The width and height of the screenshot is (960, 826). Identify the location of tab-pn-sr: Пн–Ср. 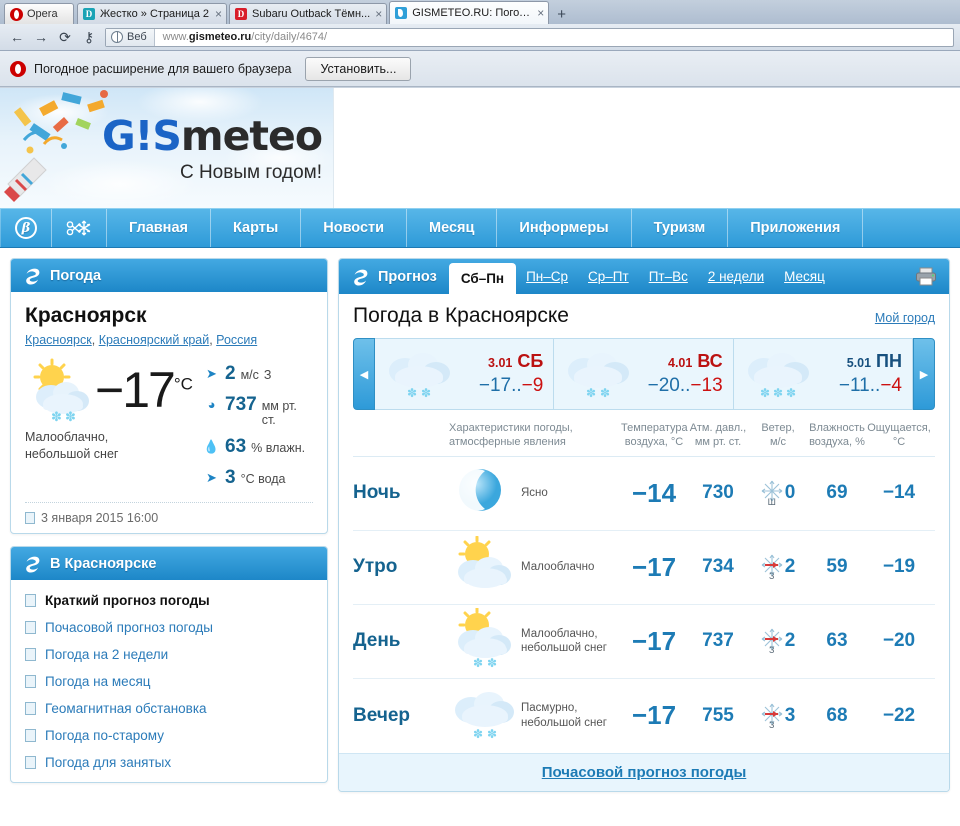
(547, 276).